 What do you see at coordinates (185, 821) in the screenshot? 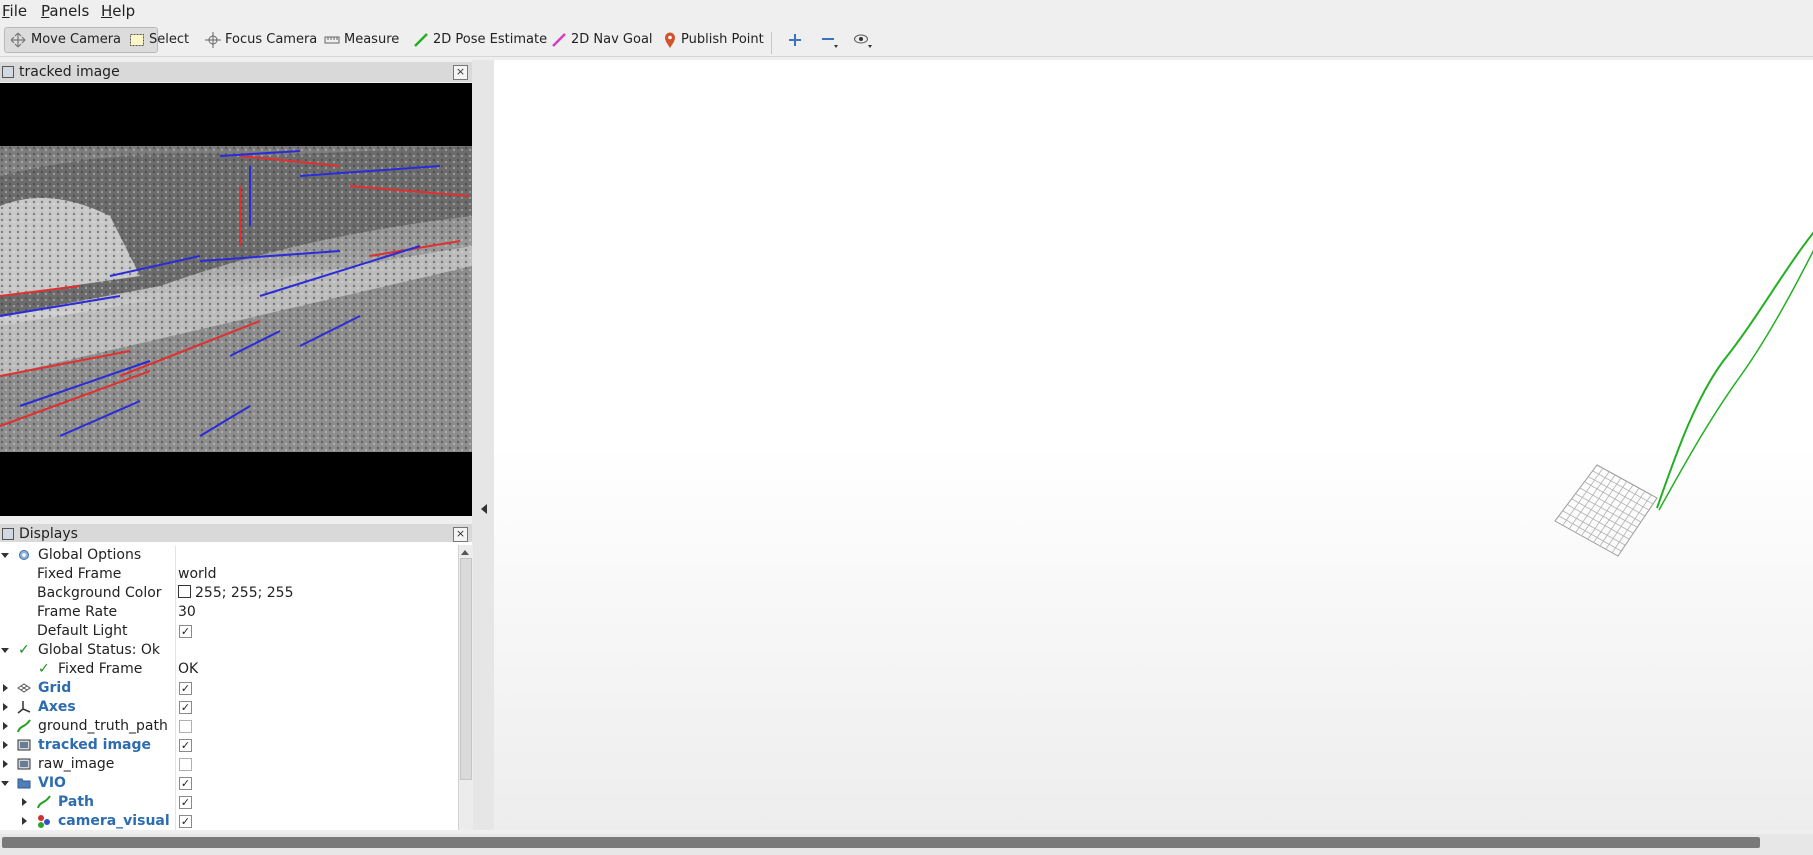
I see `camera-visual-checkbox: ✓` at bounding box center [185, 821].